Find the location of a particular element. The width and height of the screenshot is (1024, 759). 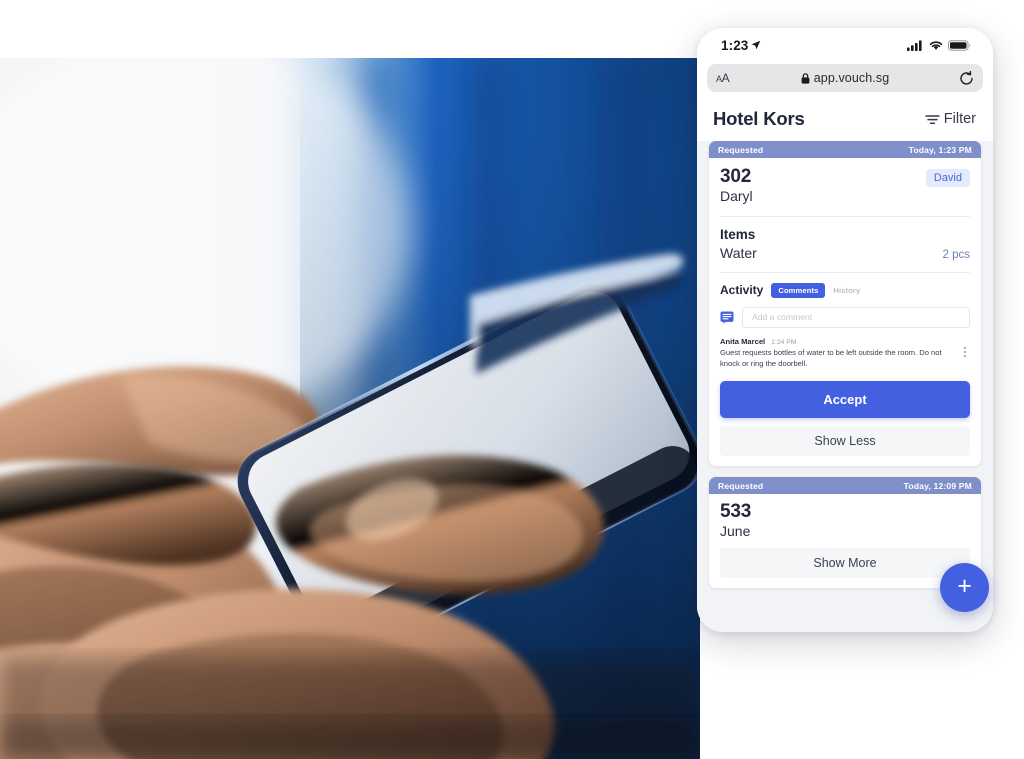

activity-header: Activity Comments History is located at coordinates (845, 290).